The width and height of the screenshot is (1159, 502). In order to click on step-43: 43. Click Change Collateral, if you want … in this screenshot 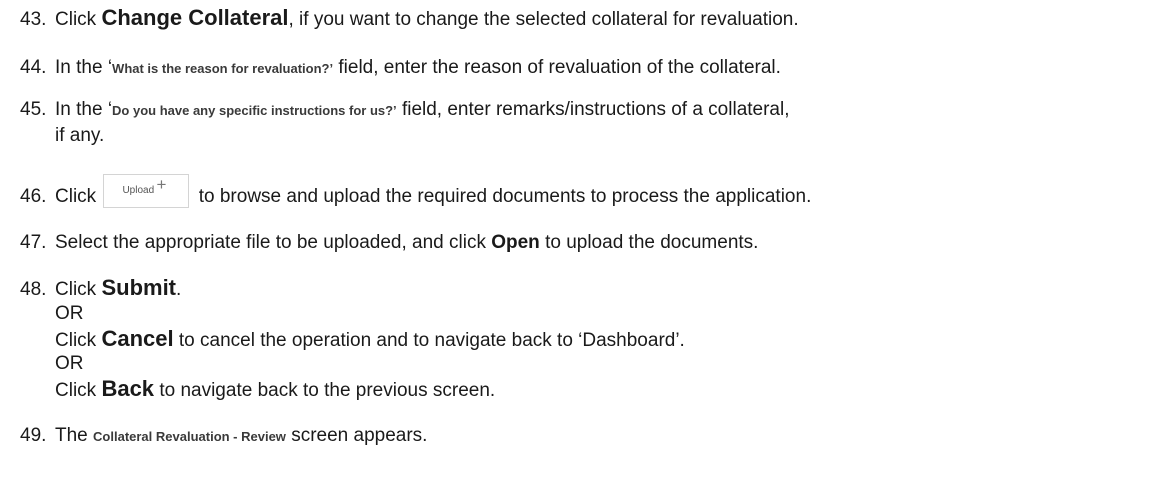, I will do `click(409, 19)`.